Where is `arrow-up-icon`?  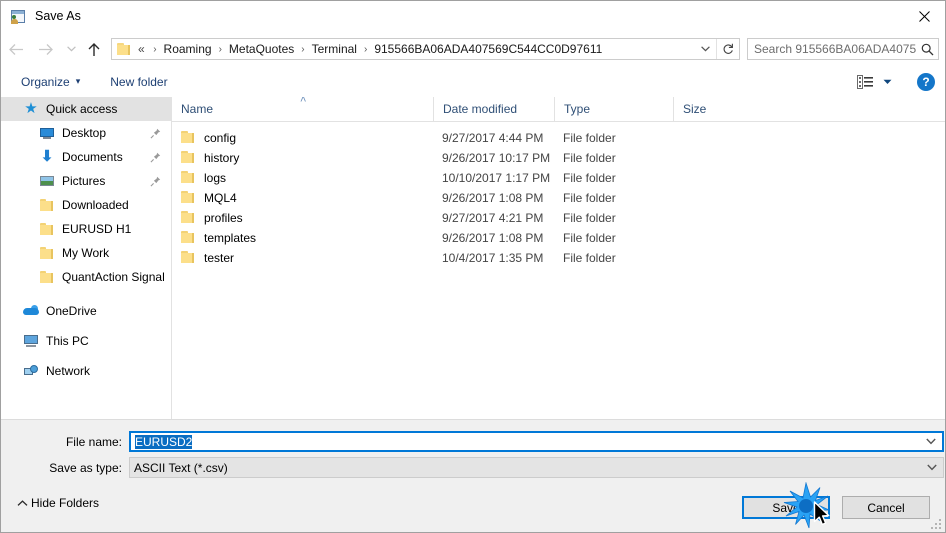
arrow-up-icon is located at coordinates (94, 49).